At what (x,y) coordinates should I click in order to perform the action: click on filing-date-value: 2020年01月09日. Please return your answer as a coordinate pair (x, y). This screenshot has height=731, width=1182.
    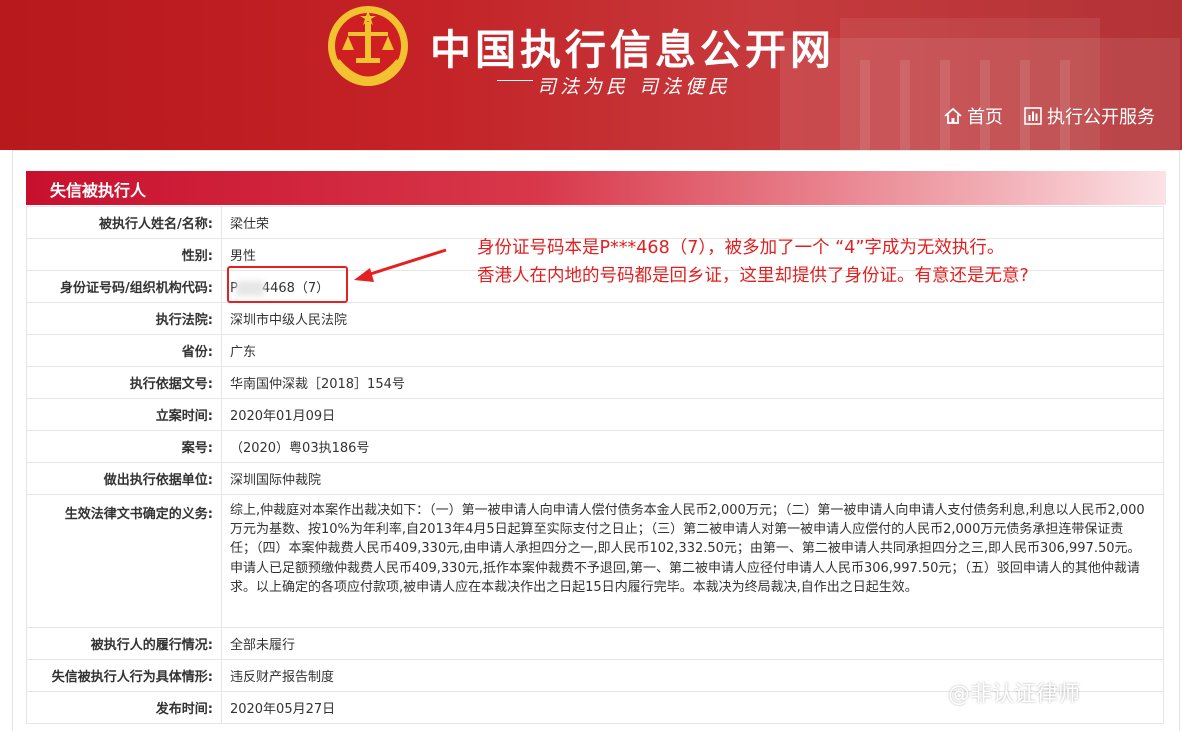
    Looking at the image, I should click on (692, 414).